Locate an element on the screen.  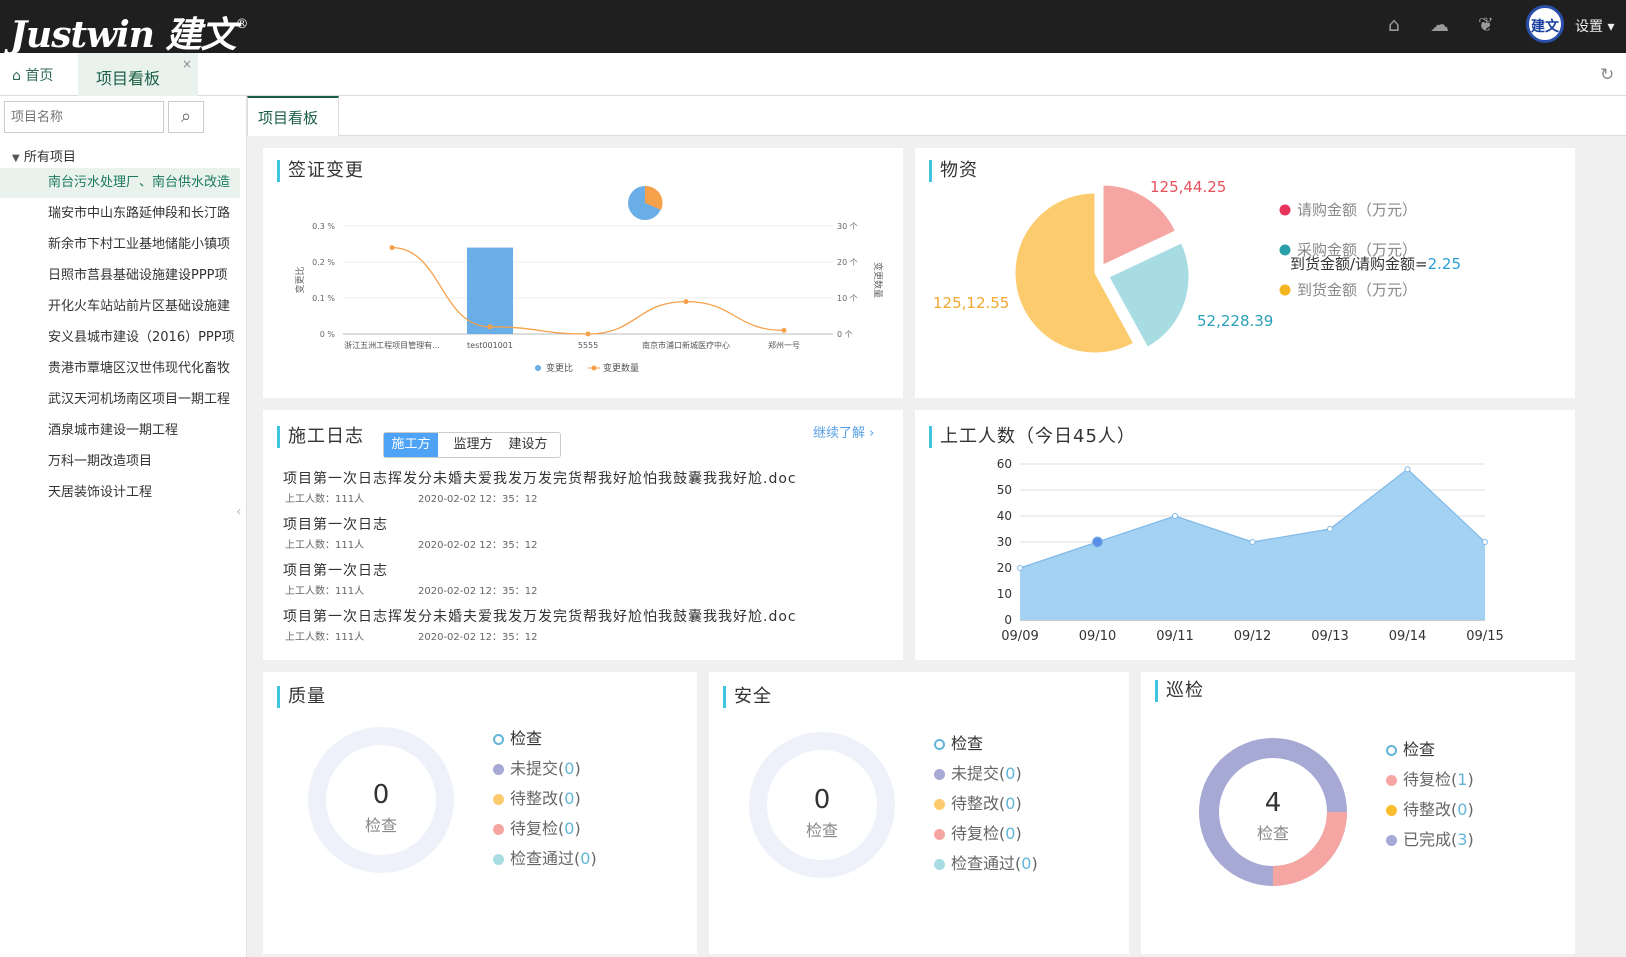
caret-down-icon: ▼ is located at coordinates (16, 158).